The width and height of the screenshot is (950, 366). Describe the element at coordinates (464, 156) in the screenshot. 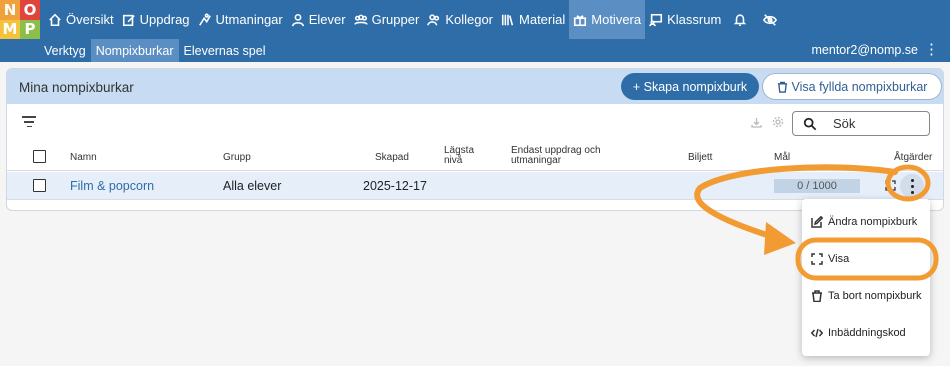

I see `header-lowest-level: Lägsta nivå` at that location.